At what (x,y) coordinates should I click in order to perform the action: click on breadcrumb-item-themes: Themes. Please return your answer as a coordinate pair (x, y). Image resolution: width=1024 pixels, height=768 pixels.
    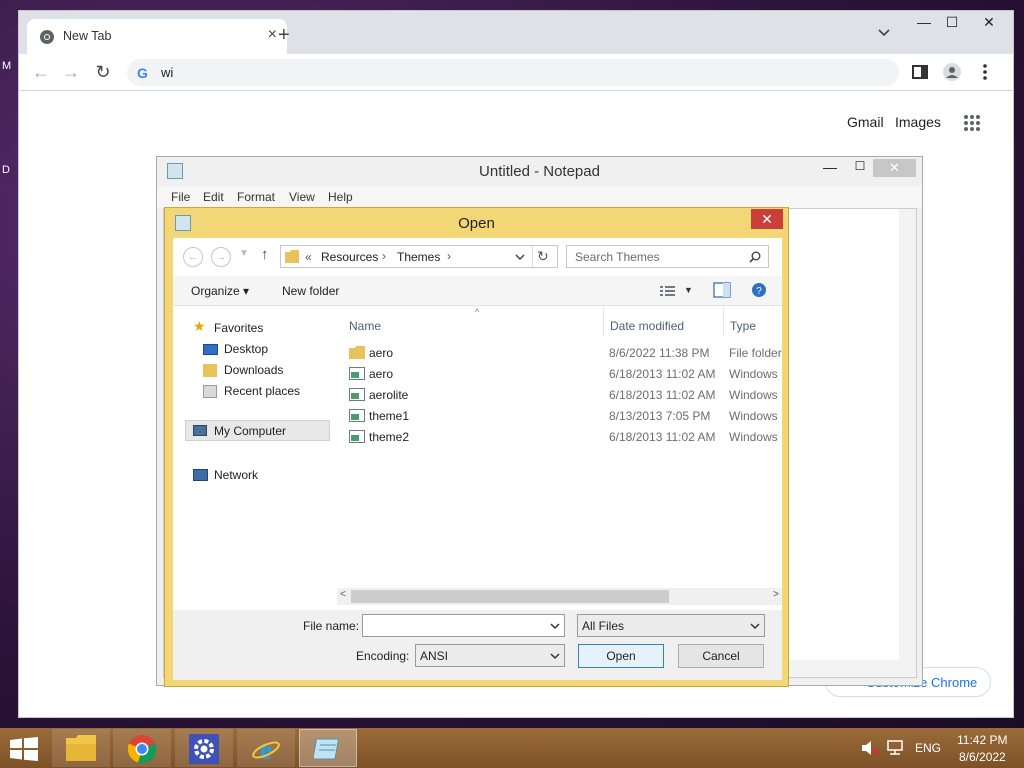
    Looking at the image, I should click on (418, 257).